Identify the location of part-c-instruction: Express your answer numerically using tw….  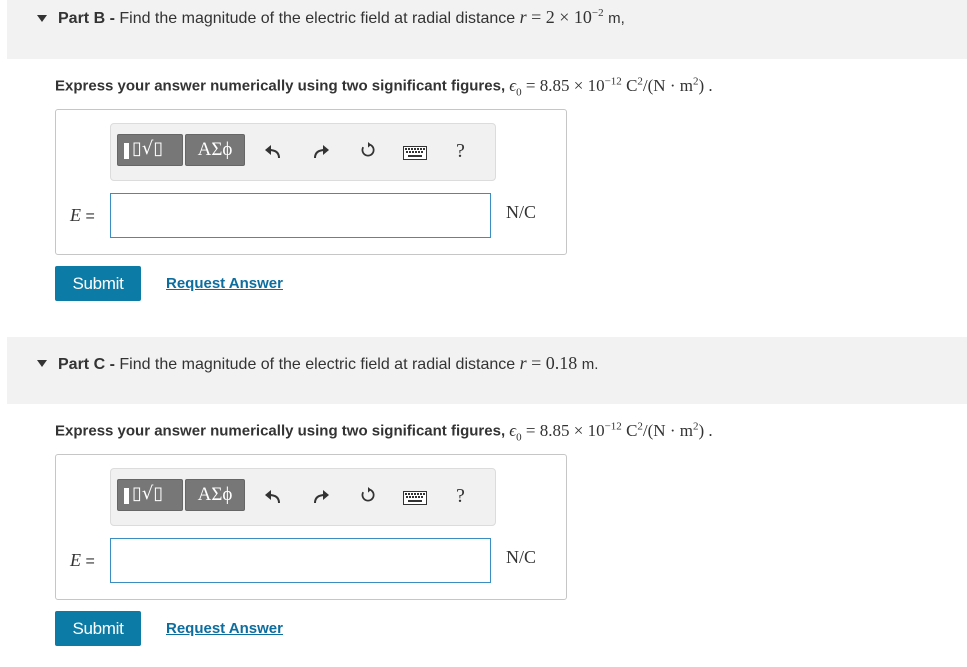
(384, 432).